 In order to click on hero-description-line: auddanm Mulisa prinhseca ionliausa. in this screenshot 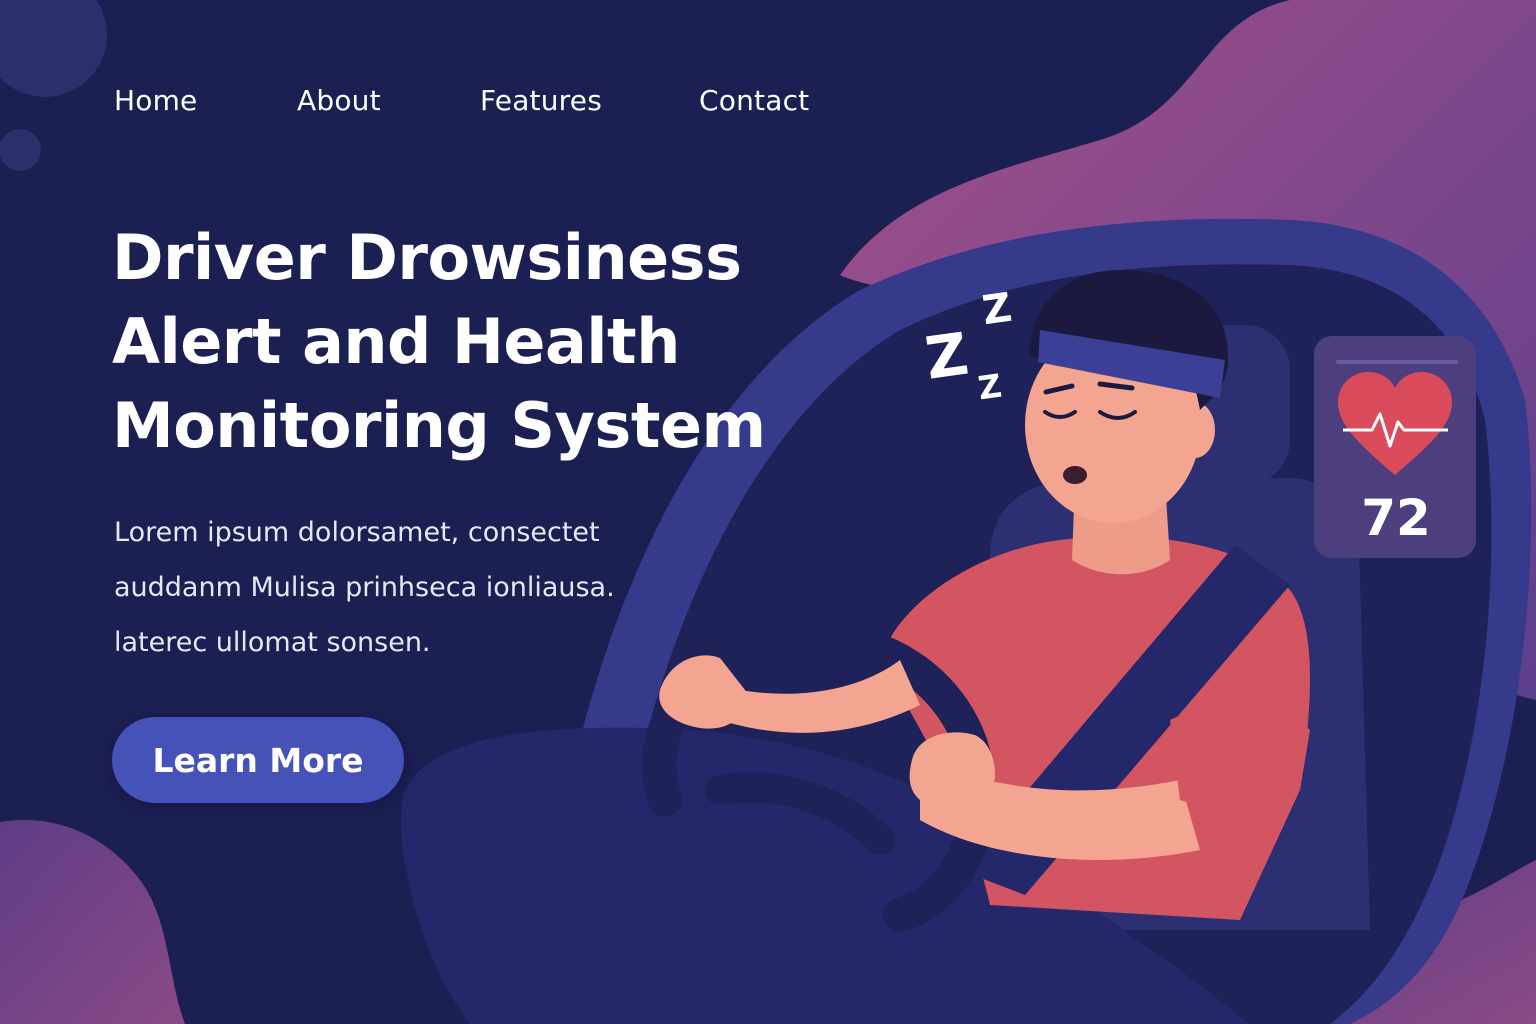, I will do `click(364, 587)`.